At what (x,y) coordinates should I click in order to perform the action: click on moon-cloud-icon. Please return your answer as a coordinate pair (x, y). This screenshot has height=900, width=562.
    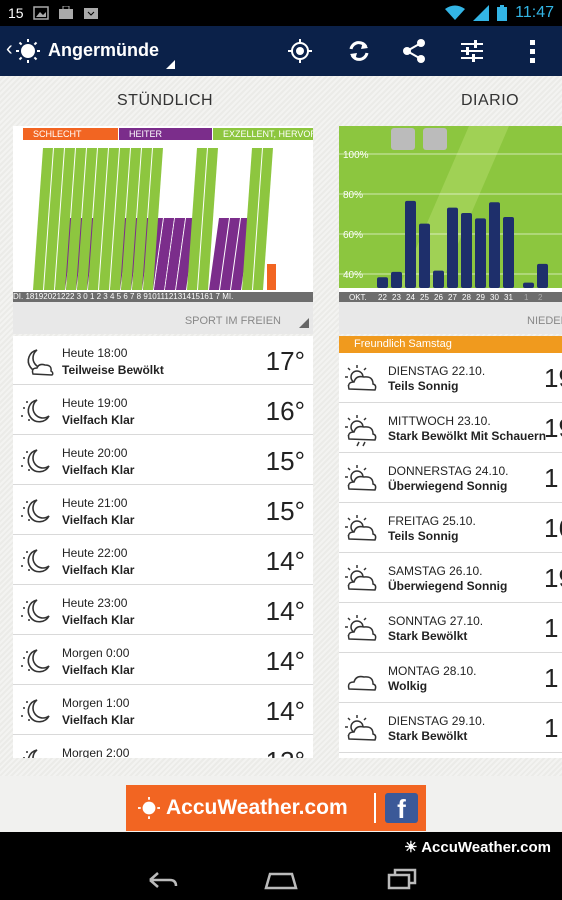
    Looking at the image, I should click on (37, 361).